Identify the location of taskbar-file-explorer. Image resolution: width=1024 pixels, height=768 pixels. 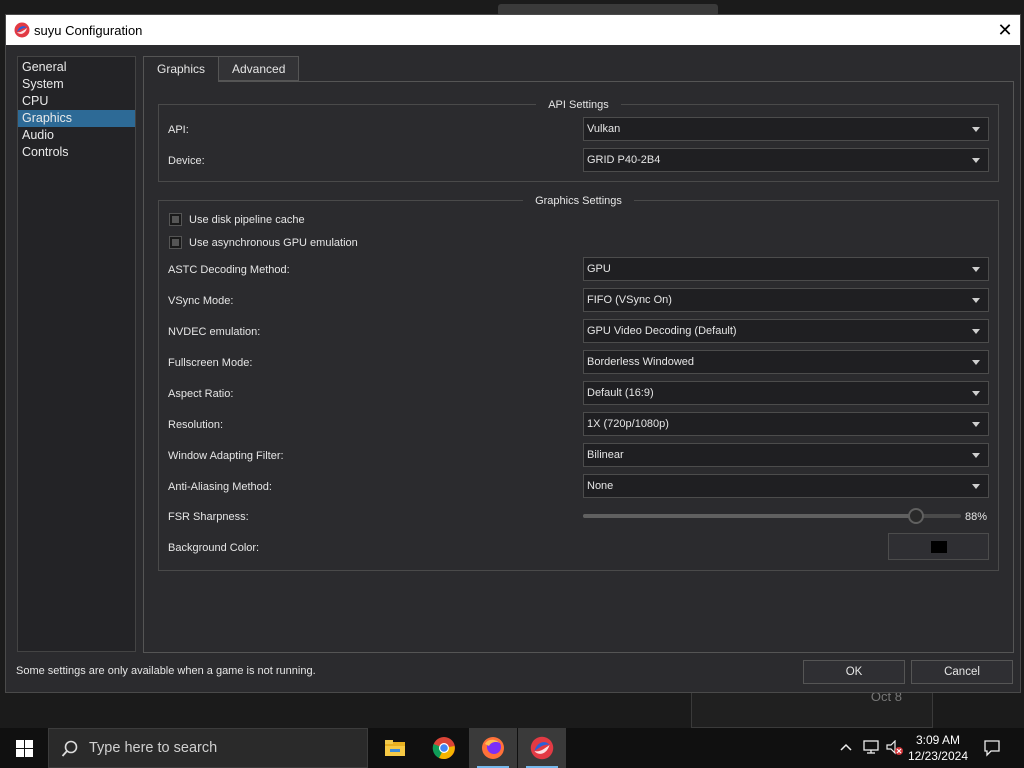
(395, 748).